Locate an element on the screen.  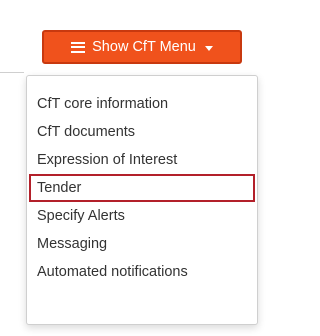
menu-item-cft-core-information: CfT core information is located at coordinates (142, 104).